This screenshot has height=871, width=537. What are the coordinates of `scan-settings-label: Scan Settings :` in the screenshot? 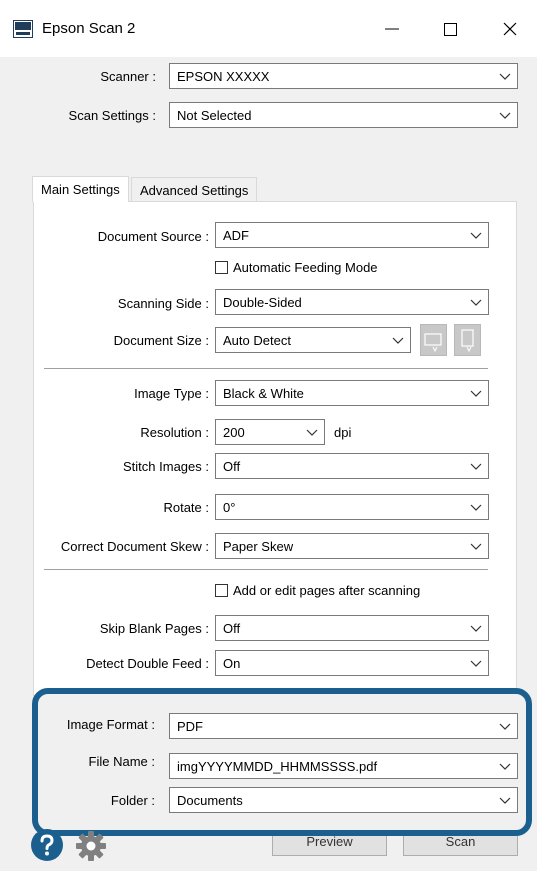 It's located at (112, 115).